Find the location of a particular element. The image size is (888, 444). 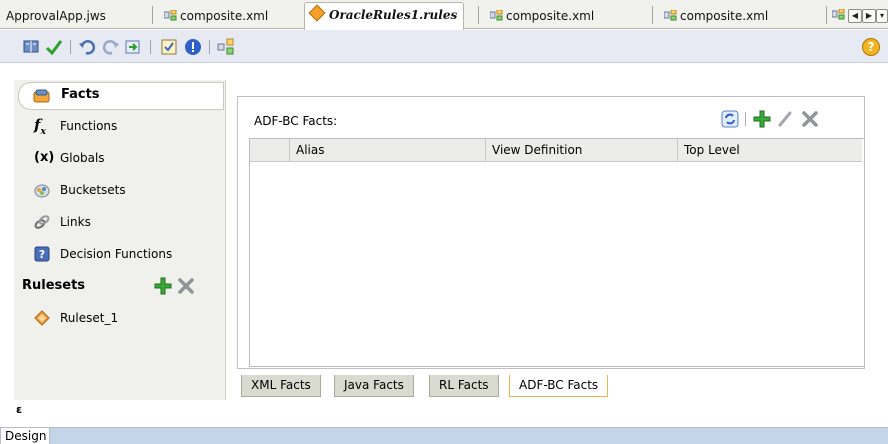

rules-toolbar: ? is located at coordinates (444, 46).